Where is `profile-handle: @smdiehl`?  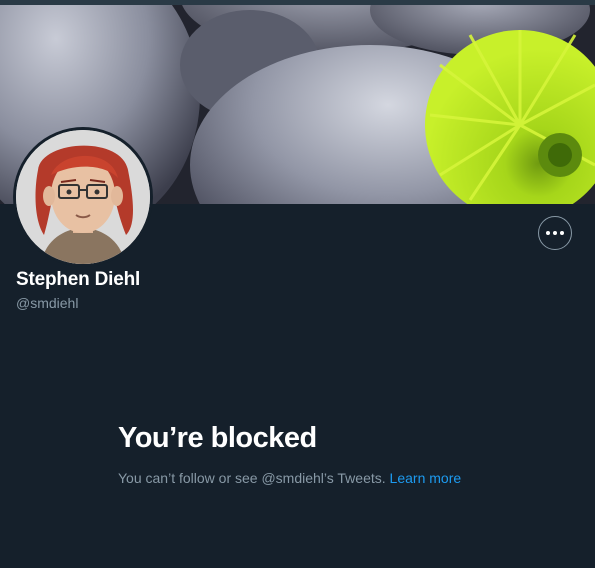 profile-handle: @smdiehl is located at coordinates (47, 303).